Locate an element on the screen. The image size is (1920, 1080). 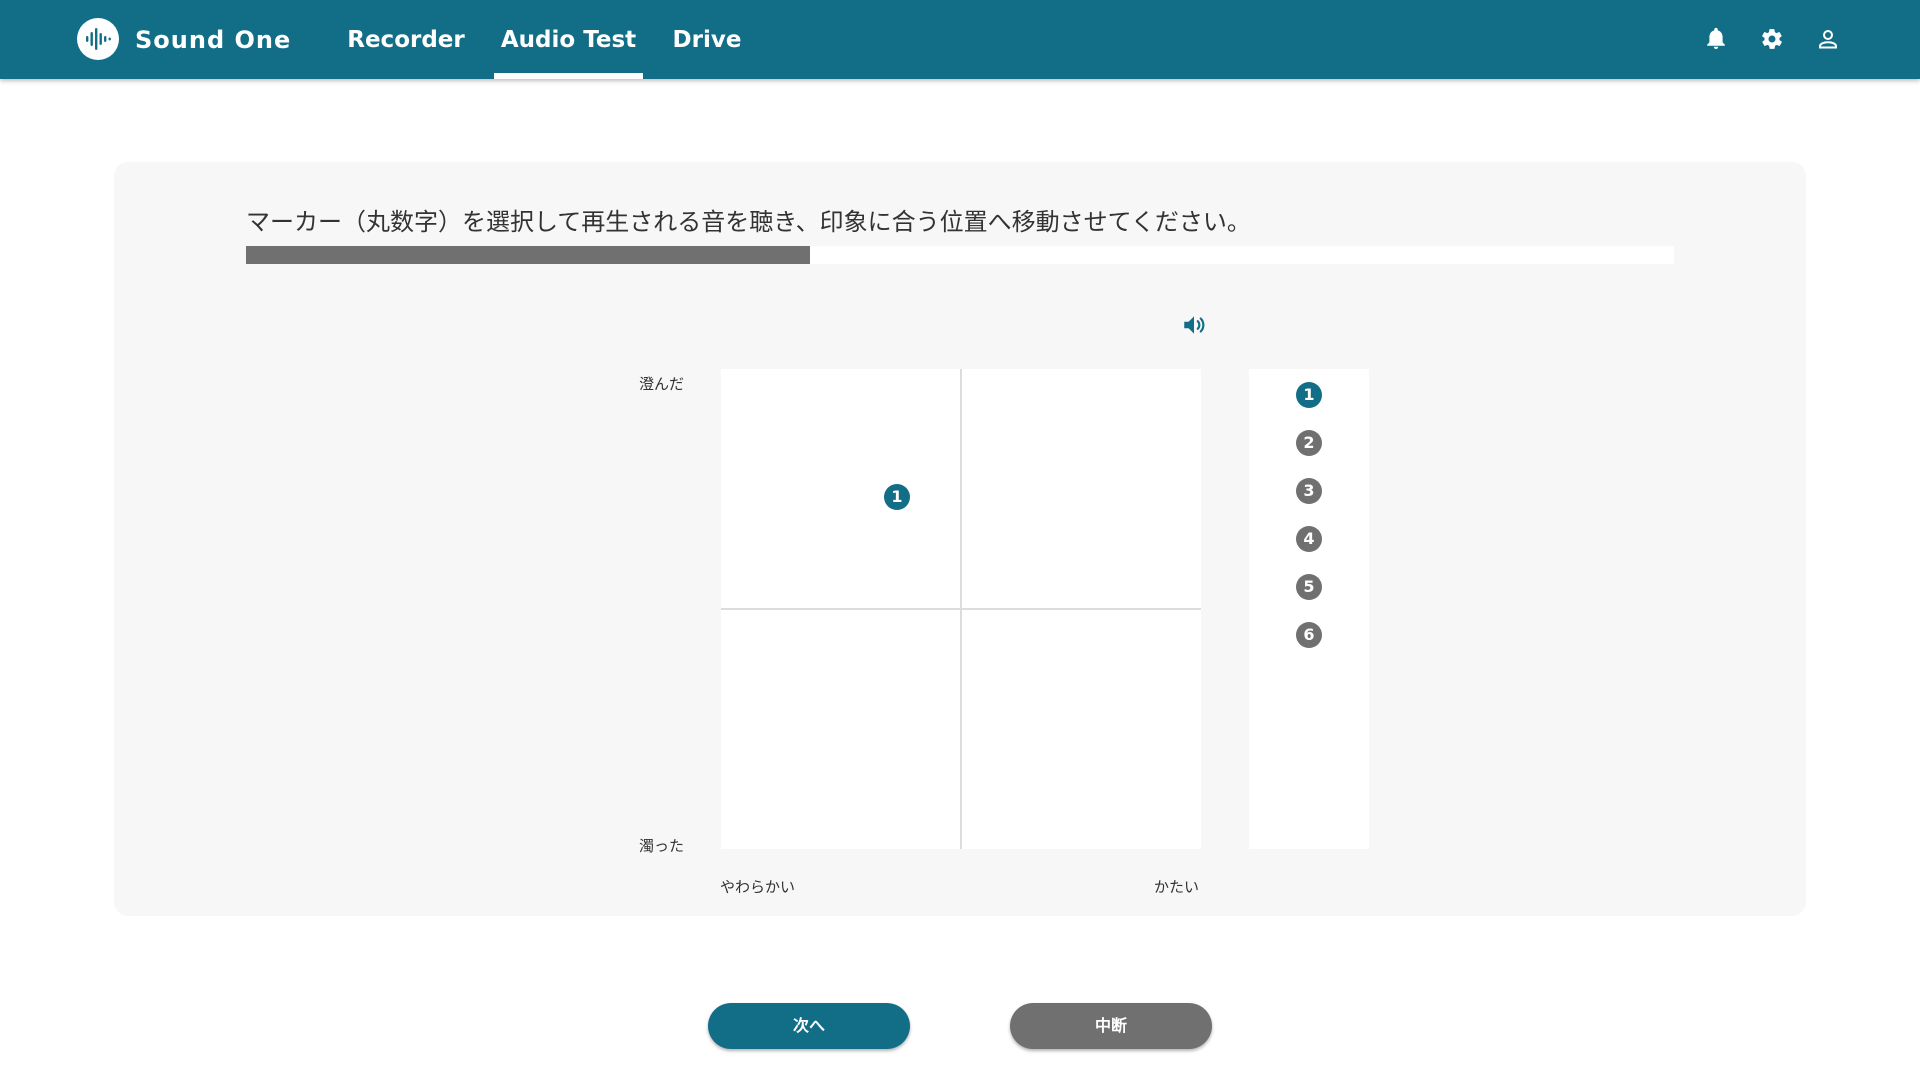
app-header: Sound One Recorder Audio Test Drive is located at coordinates (960, 39).